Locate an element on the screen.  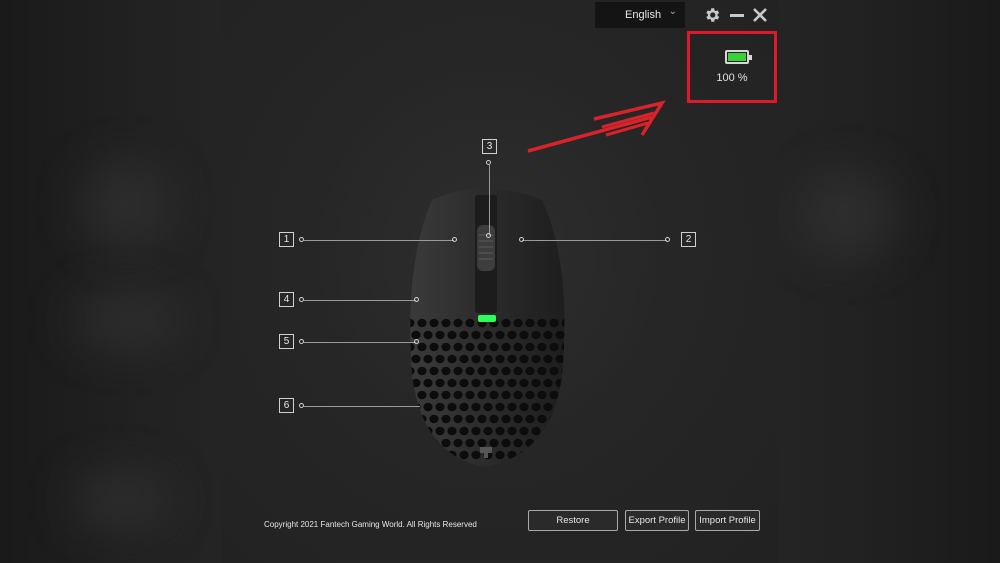
button-label-6: 6 is located at coordinates (286, 405).